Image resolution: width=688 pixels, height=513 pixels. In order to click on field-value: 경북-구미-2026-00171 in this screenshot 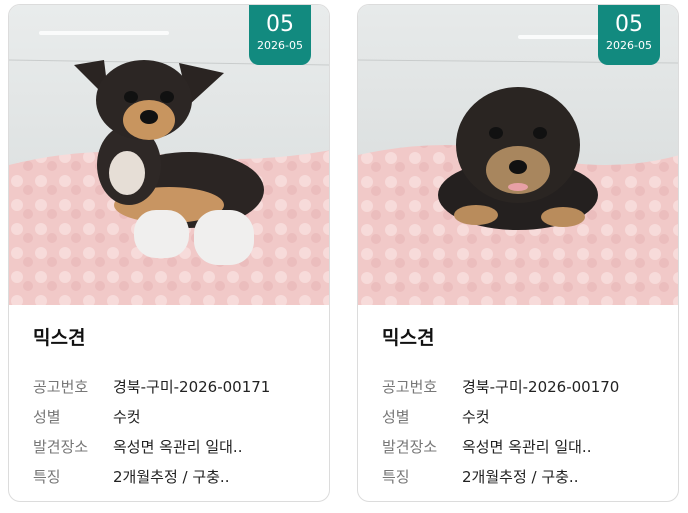, I will do `click(192, 386)`.